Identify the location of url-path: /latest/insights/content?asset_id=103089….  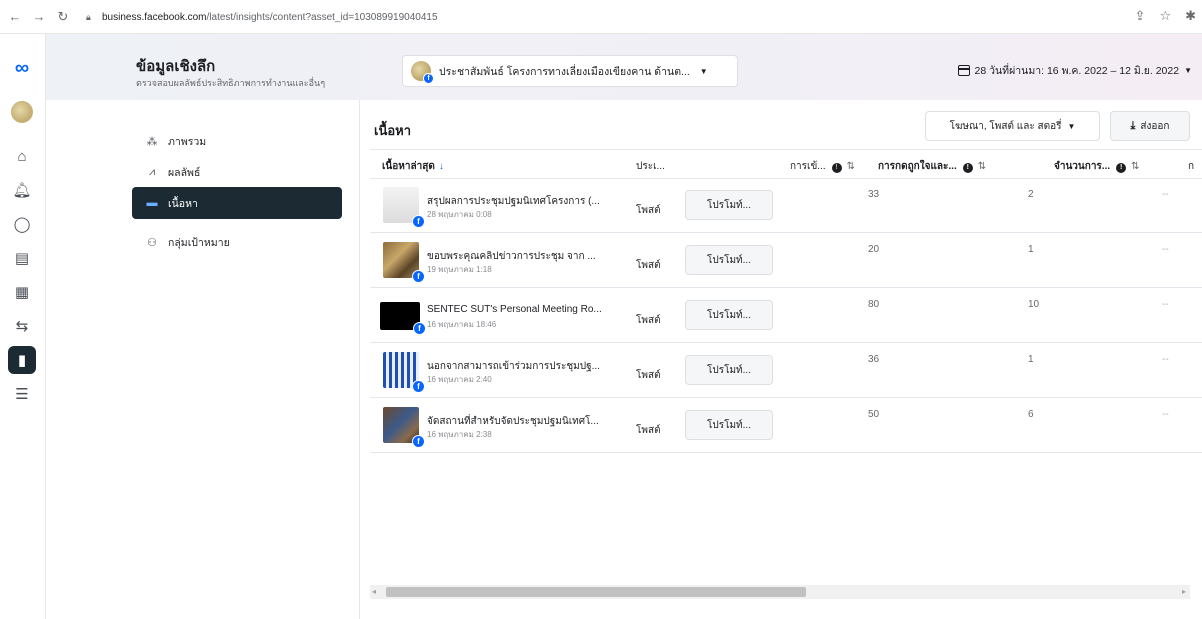
(322, 17).